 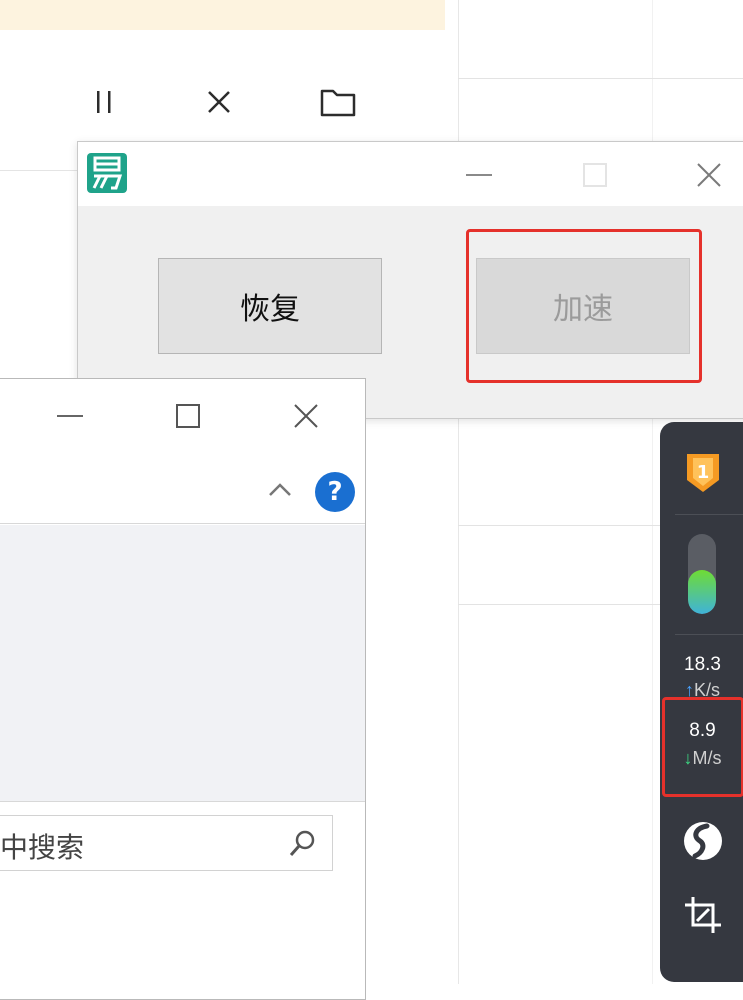 What do you see at coordinates (703, 915) in the screenshot?
I see `screenshot-crop-icon` at bounding box center [703, 915].